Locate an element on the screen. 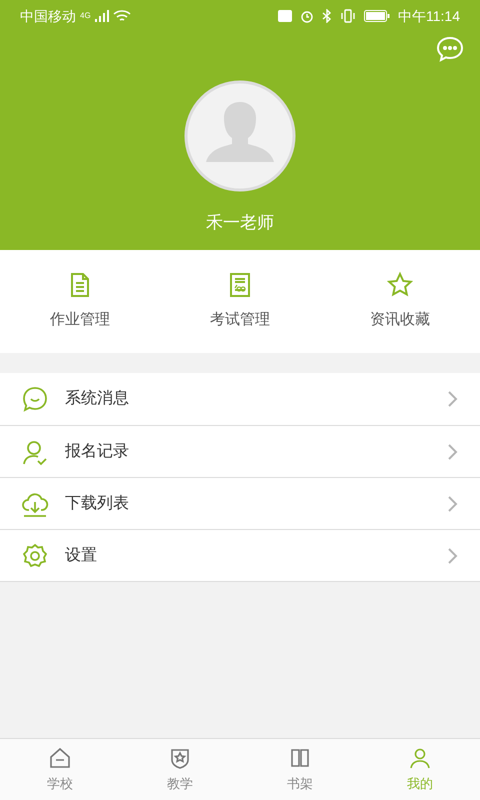 The image size is (480, 800). smile-bubble-icon is located at coordinates (35, 399).